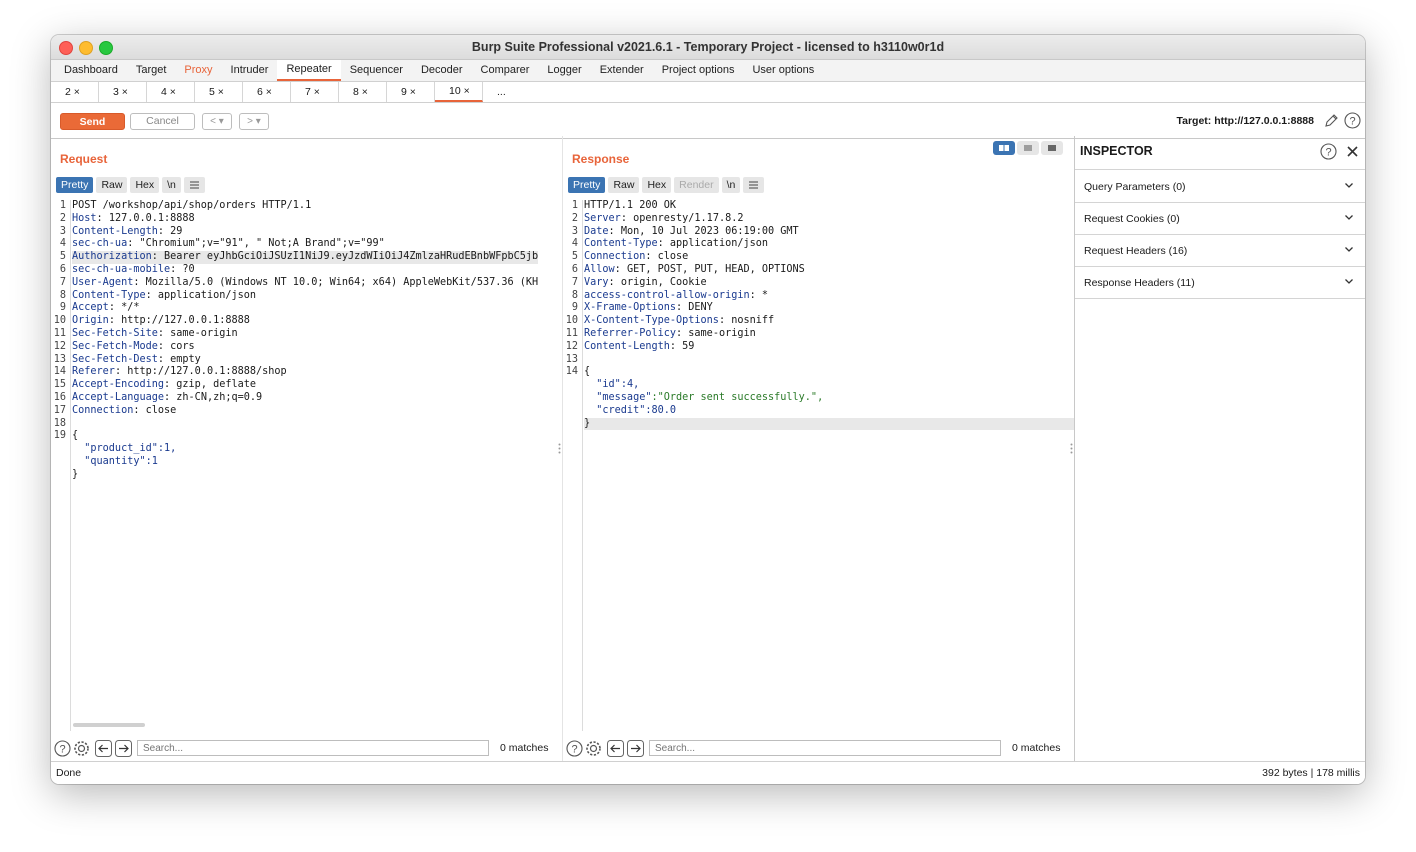 The image size is (1416, 852). What do you see at coordinates (62, 205) in the screenshot?
I see `line-number: 1` at bounding box center [62, 205].